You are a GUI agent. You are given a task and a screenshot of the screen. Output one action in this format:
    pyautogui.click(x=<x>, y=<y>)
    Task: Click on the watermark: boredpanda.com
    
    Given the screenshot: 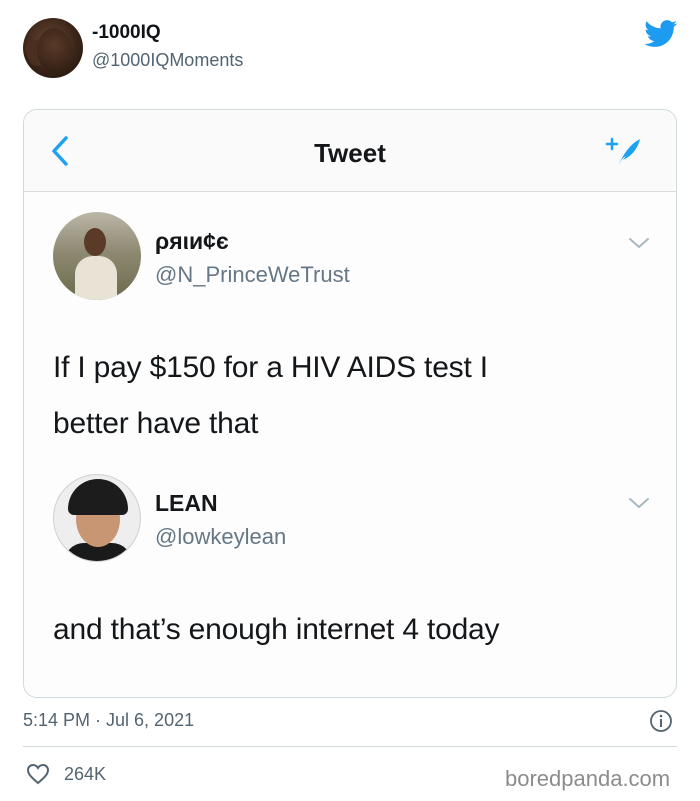 What is the action you would take?
    pyautogui.click(x=588, y=778)
    